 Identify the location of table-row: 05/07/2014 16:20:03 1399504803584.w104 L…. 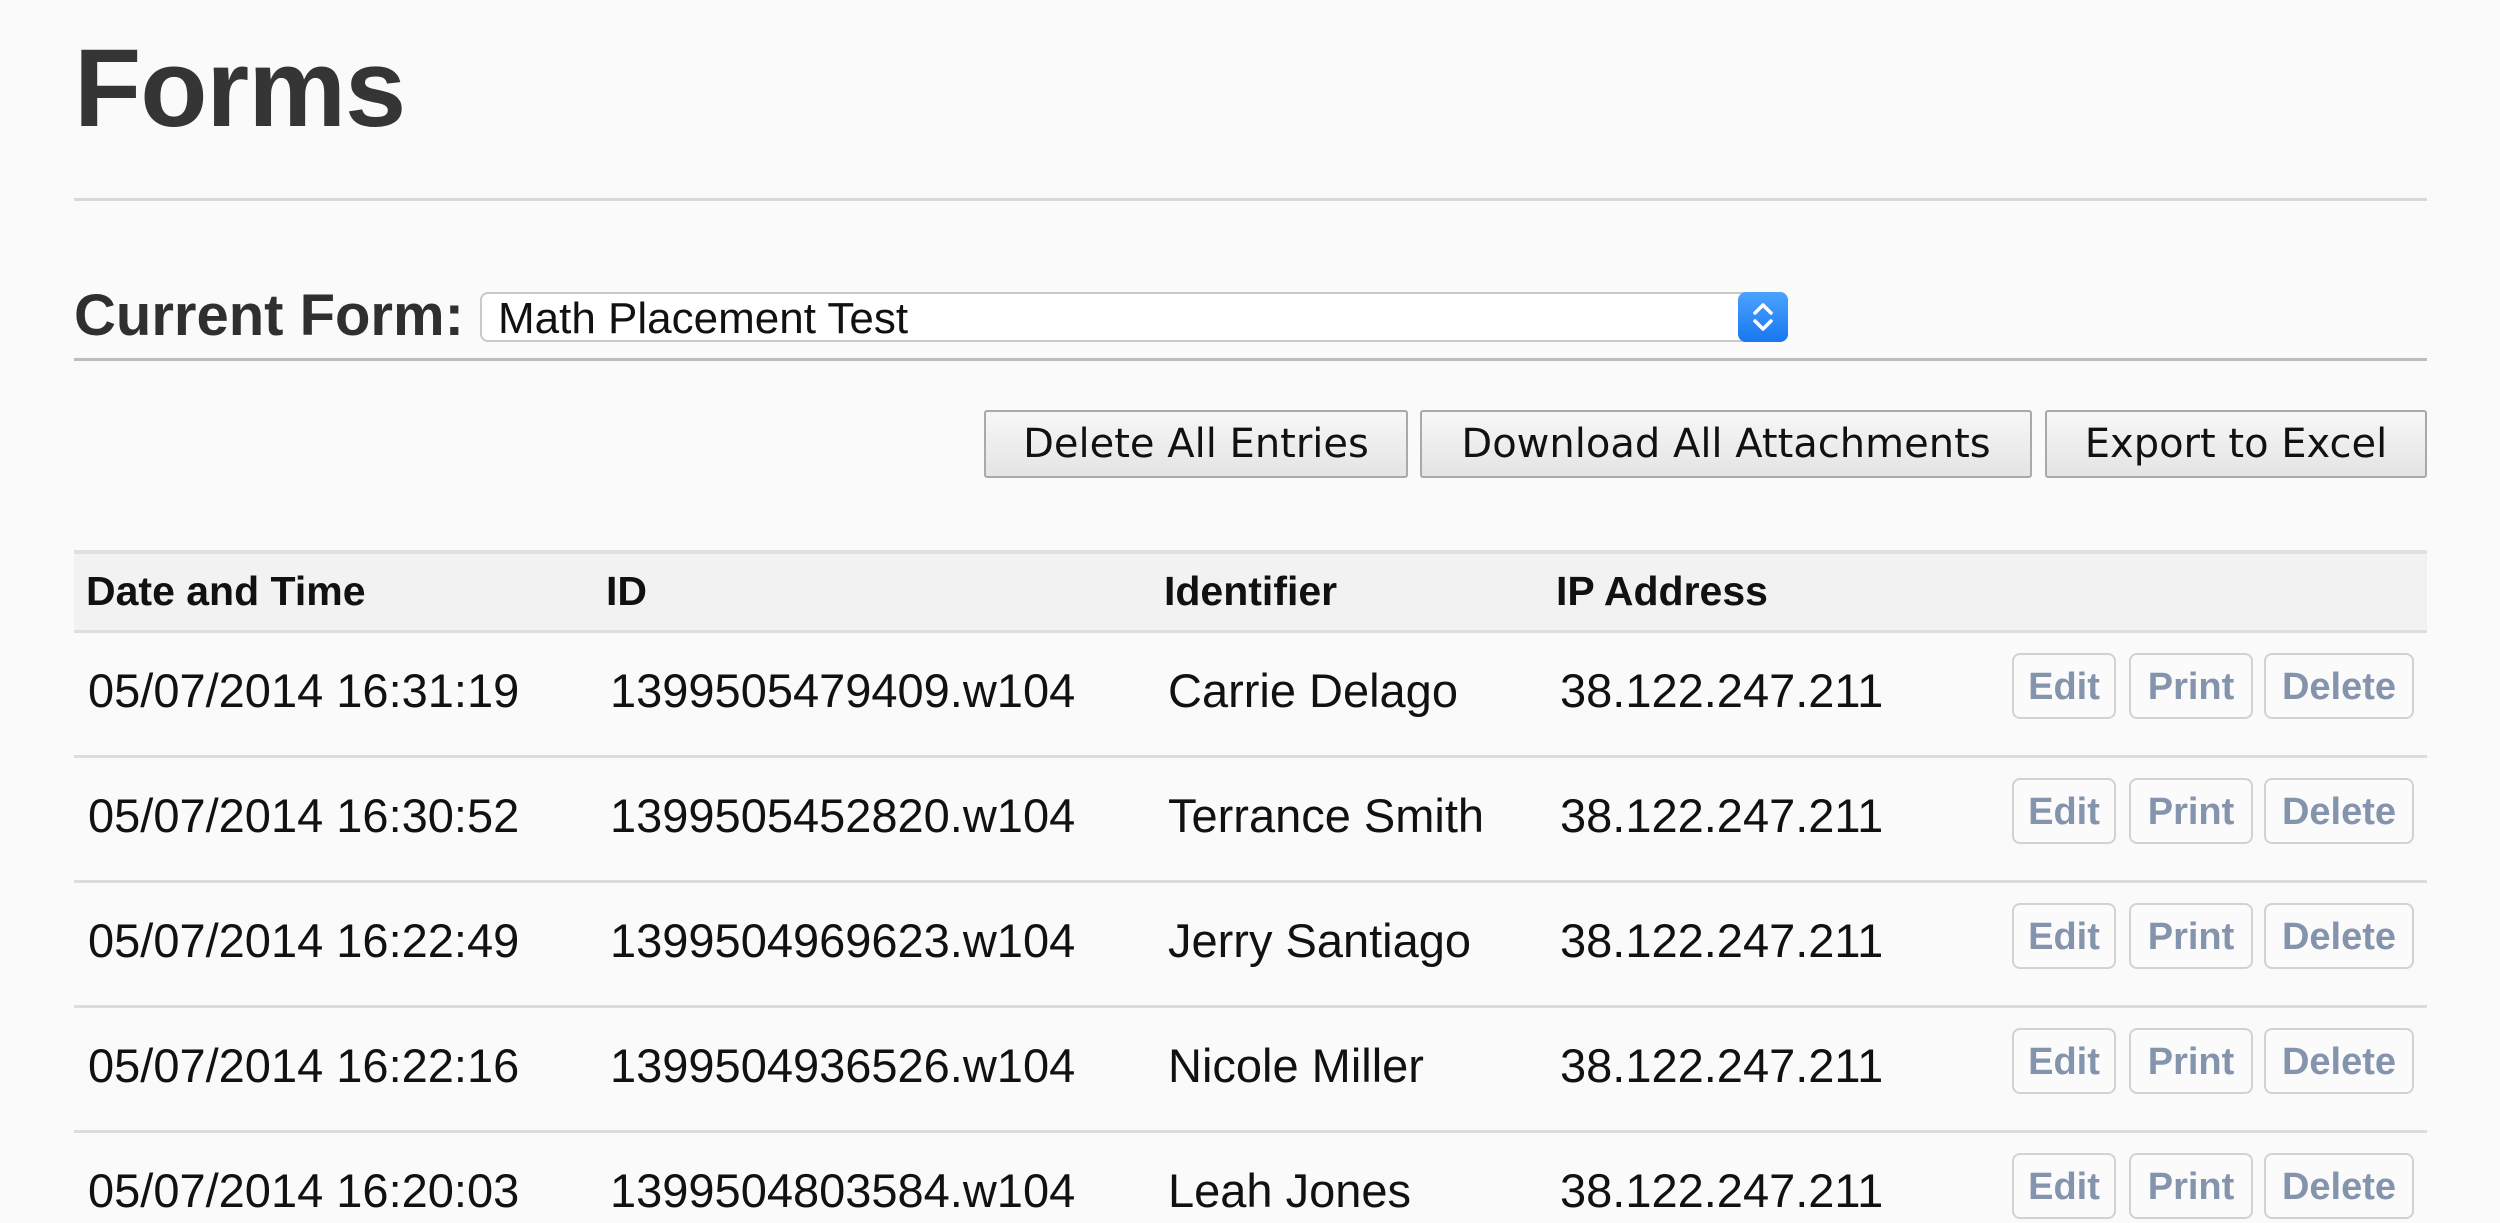
(1250, 1178).